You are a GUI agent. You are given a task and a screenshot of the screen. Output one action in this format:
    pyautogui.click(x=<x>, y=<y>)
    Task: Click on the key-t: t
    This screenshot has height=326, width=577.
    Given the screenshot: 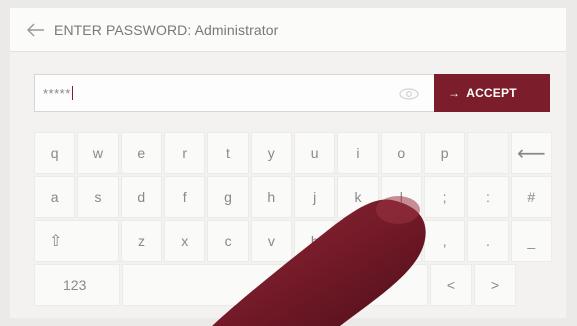 What is the action you would take?
    pyautogui.click(x=228, y=153)
    